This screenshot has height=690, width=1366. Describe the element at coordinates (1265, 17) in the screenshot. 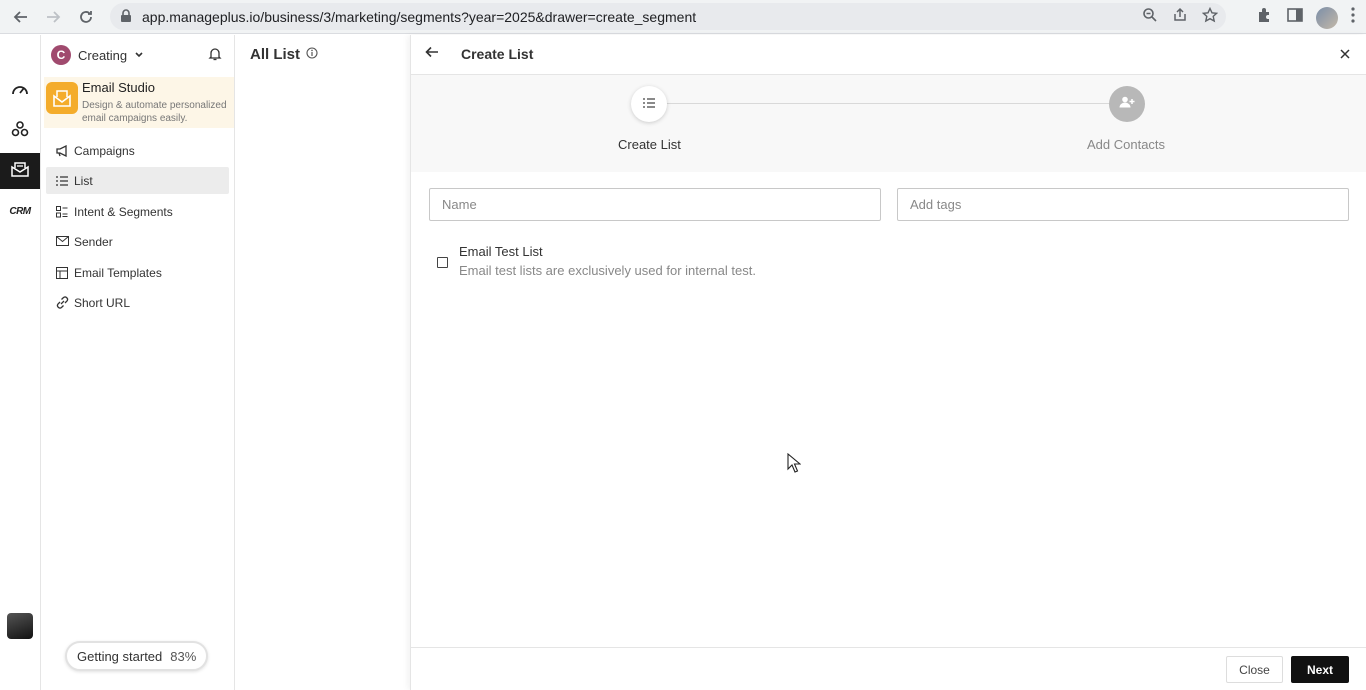

I see `extensions-icon` at that location.